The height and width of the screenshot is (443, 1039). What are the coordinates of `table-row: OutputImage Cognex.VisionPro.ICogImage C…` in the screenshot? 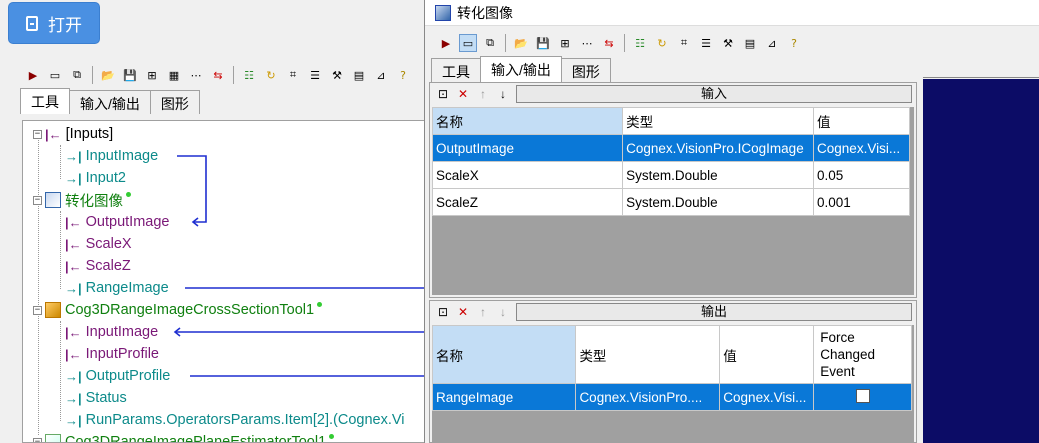 It's located at (670, 148).